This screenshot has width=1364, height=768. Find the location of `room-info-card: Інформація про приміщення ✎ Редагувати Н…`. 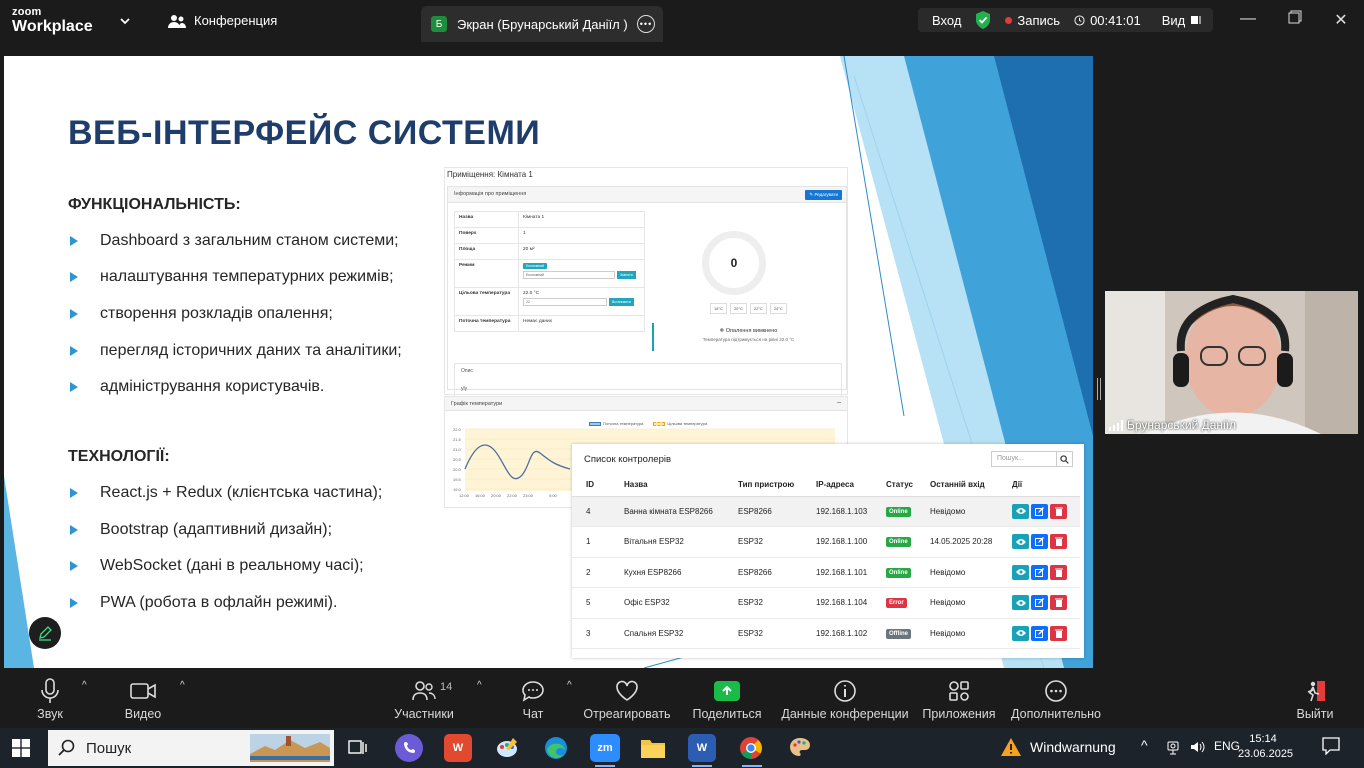

room-info-card: Інформація про приміщення ✎ Редагувати Н… is located at coordinates (647, 292).